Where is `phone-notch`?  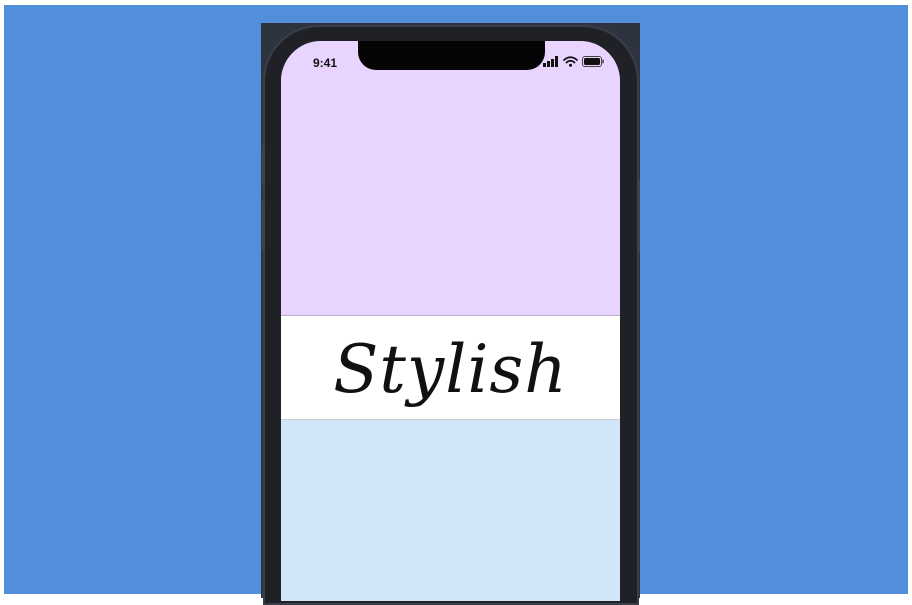 phone-notch is located at coordinates (451, 55).